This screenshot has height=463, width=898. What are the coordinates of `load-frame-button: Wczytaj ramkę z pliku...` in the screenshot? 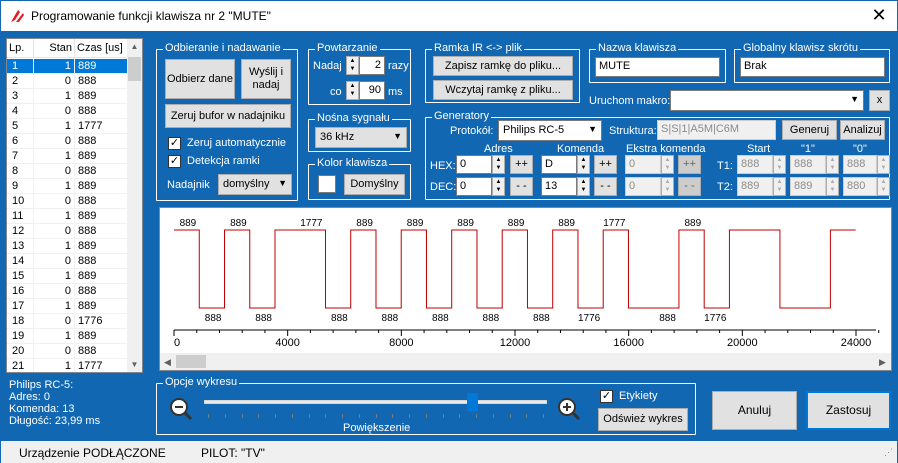 It's located at (503, 90).